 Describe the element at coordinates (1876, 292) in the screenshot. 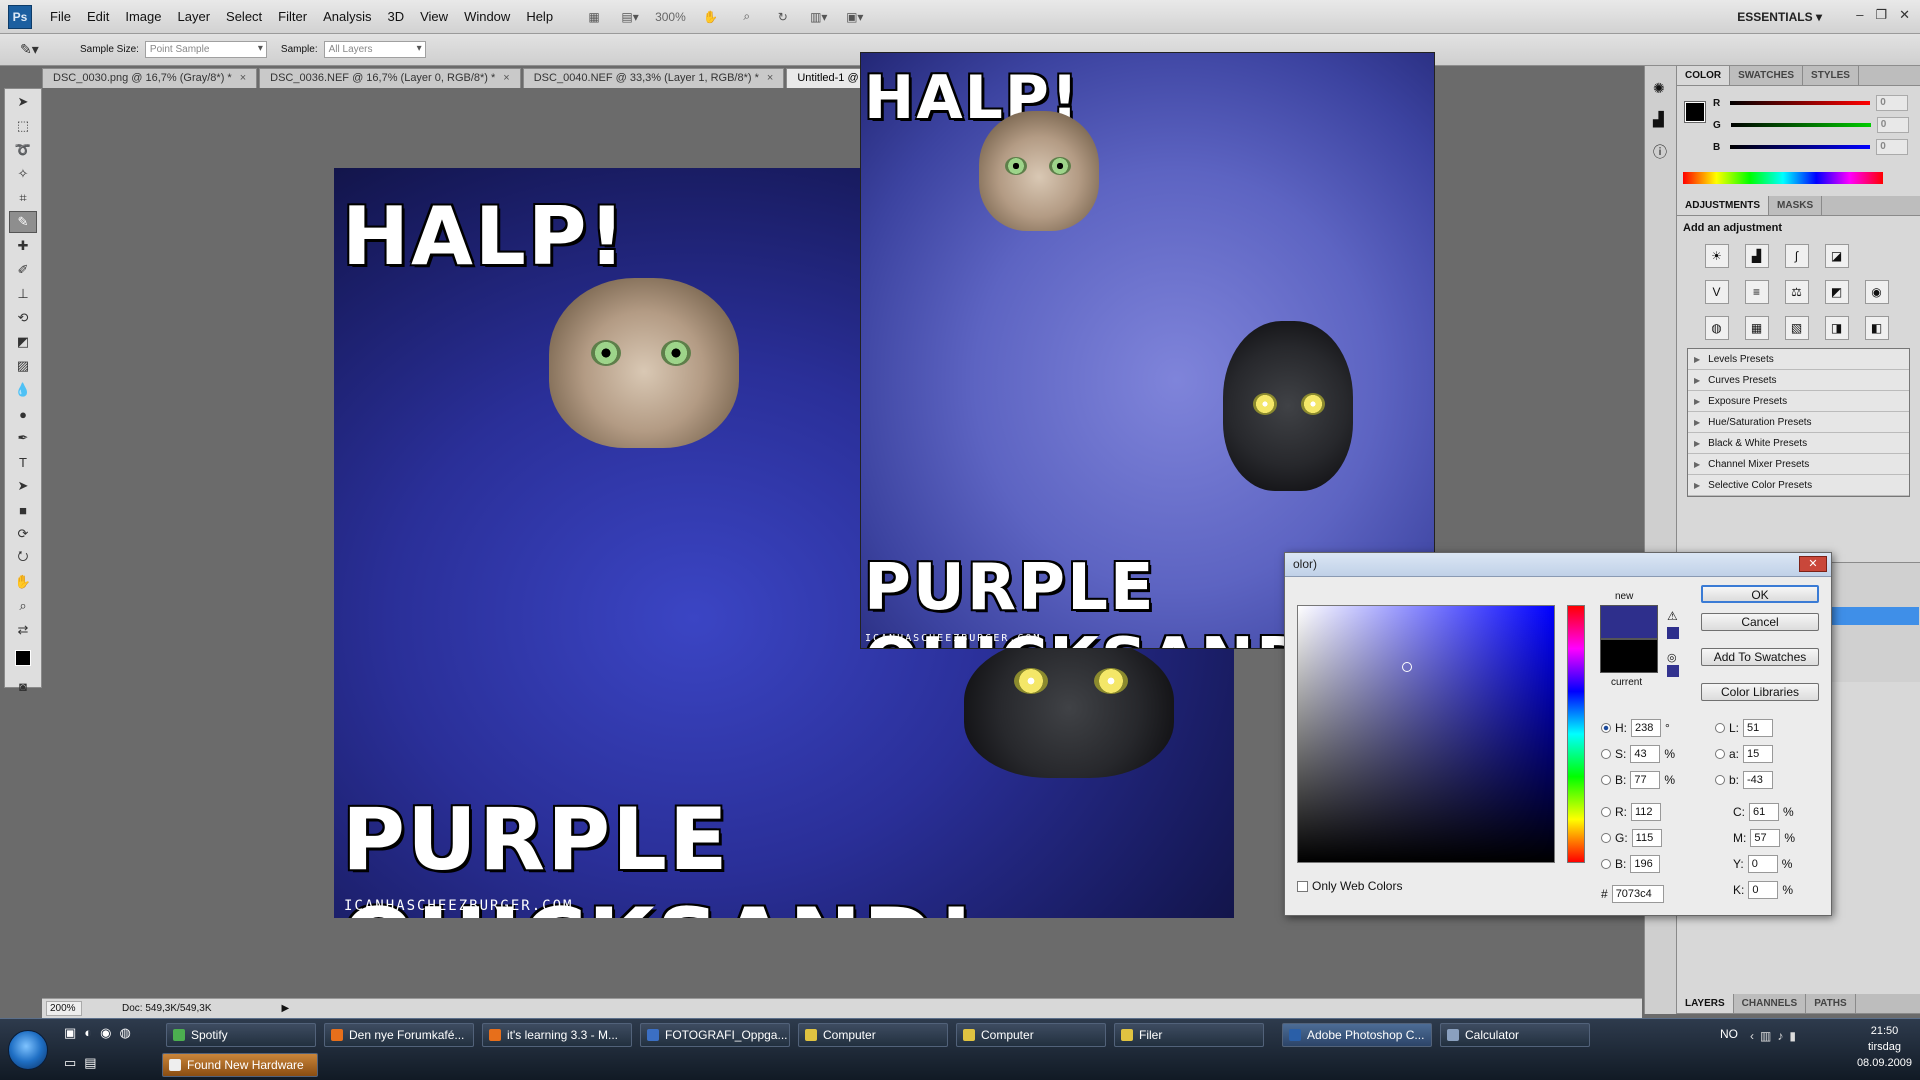

I see `photo-filter-icon: ◉` at that location.